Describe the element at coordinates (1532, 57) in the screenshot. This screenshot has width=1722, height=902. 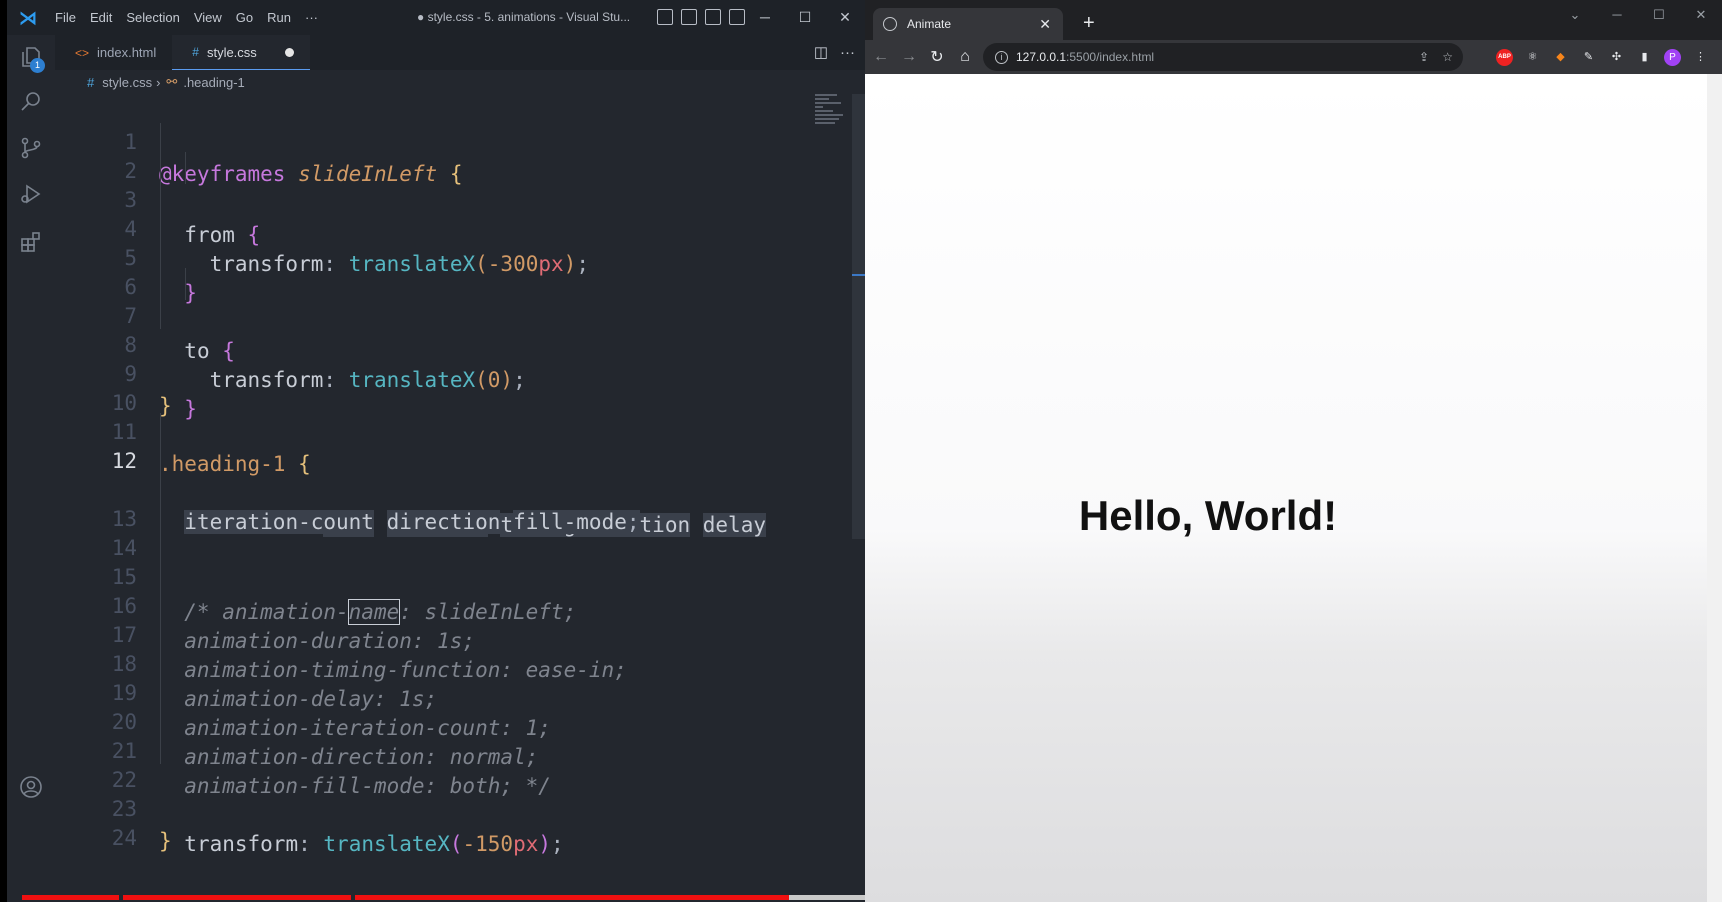
I see `react-devtools-extension-icon: ⚛` at that location.